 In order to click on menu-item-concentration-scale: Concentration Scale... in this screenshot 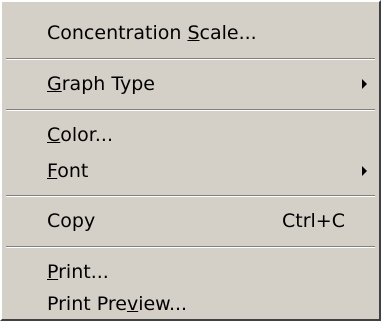, I will do `click(190, 33)`.